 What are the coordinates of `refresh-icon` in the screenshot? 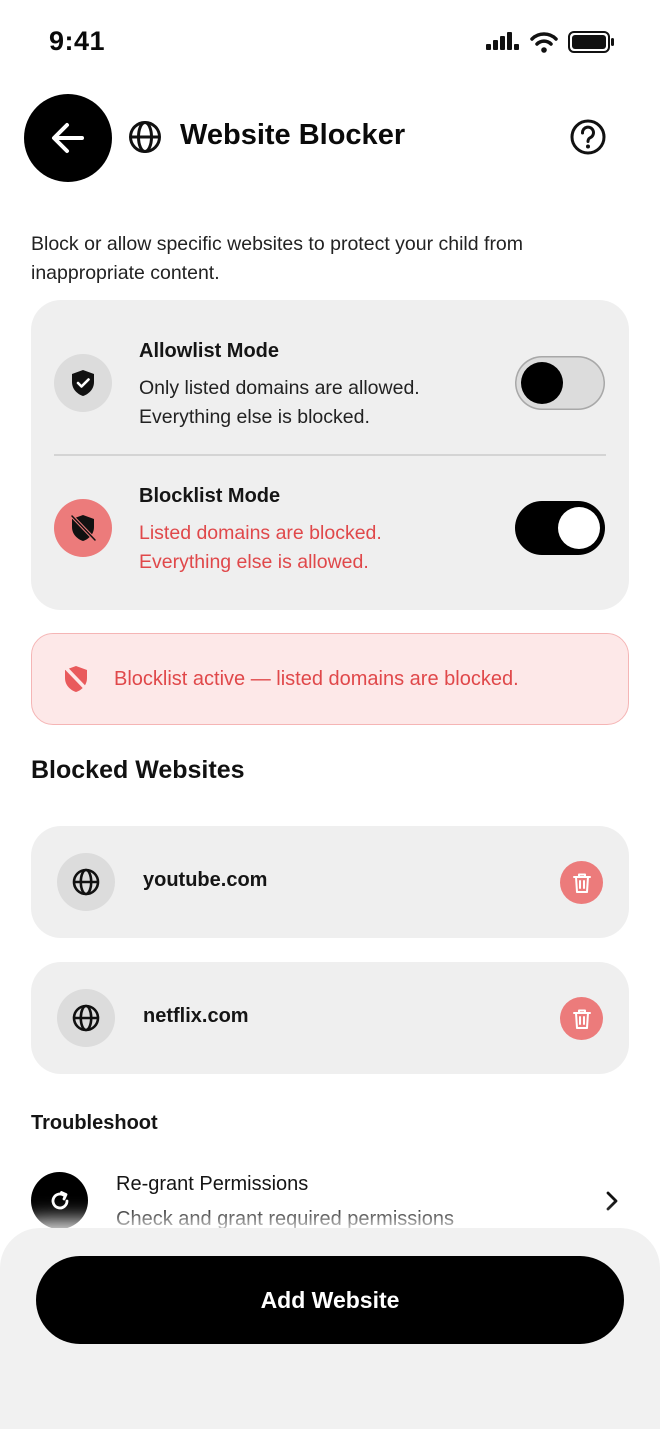 It's located at (59, 1199).